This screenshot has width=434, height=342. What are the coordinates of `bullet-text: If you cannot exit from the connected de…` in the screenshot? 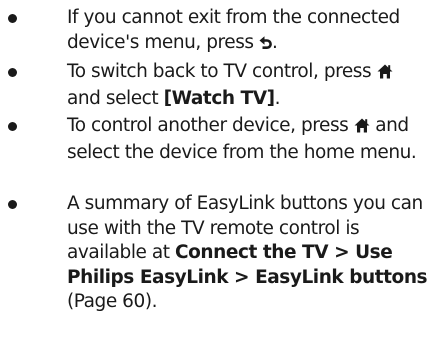 It's located at (249, 31).